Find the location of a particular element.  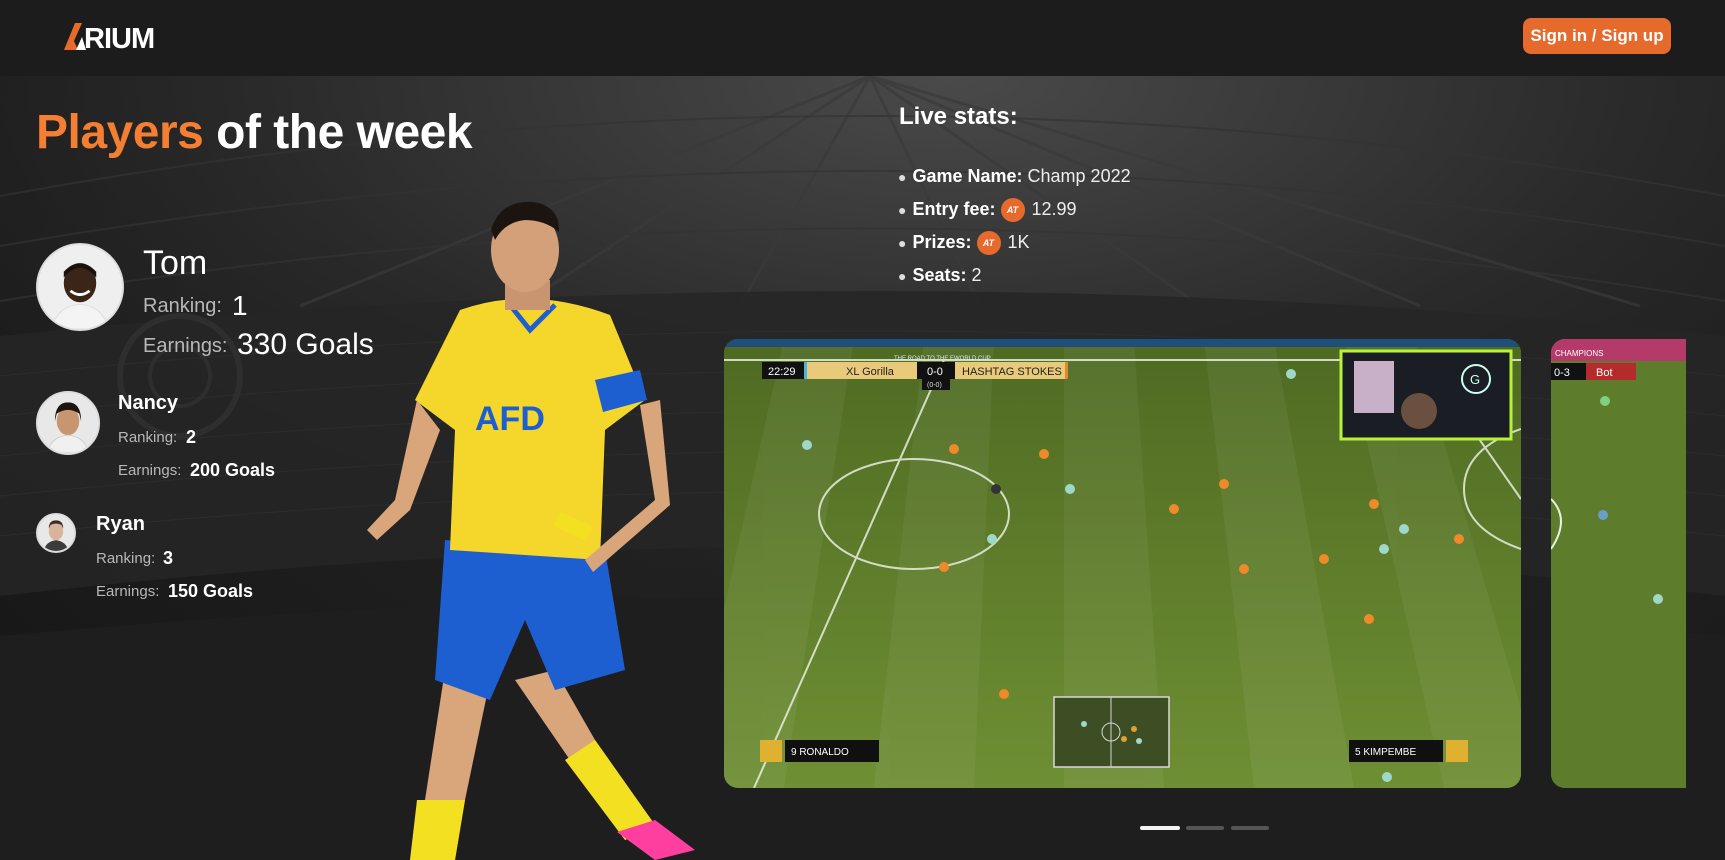

stat-value: 1K is located at coordinates (1018, 242).